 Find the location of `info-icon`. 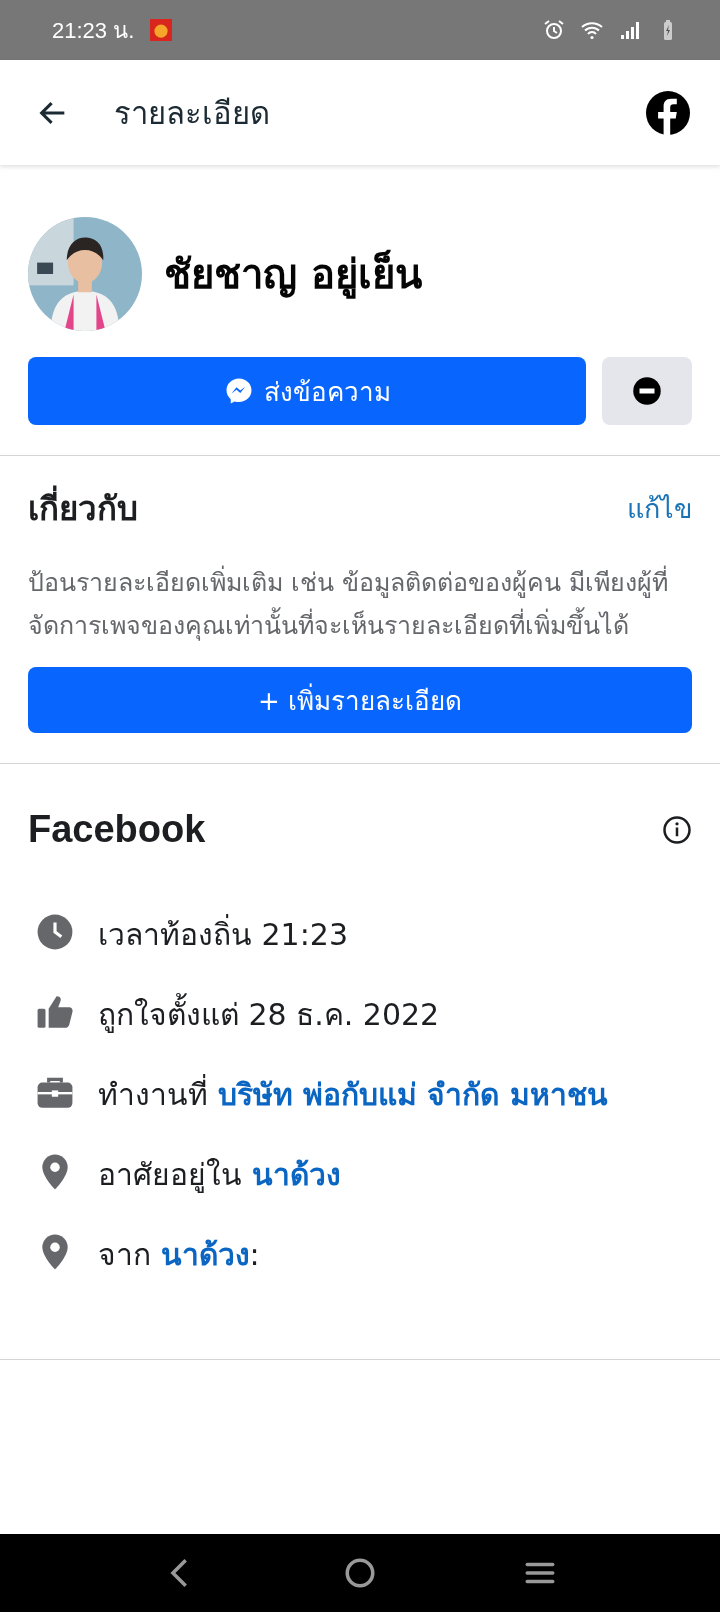

info-icon is located at coordinates (677, 829).